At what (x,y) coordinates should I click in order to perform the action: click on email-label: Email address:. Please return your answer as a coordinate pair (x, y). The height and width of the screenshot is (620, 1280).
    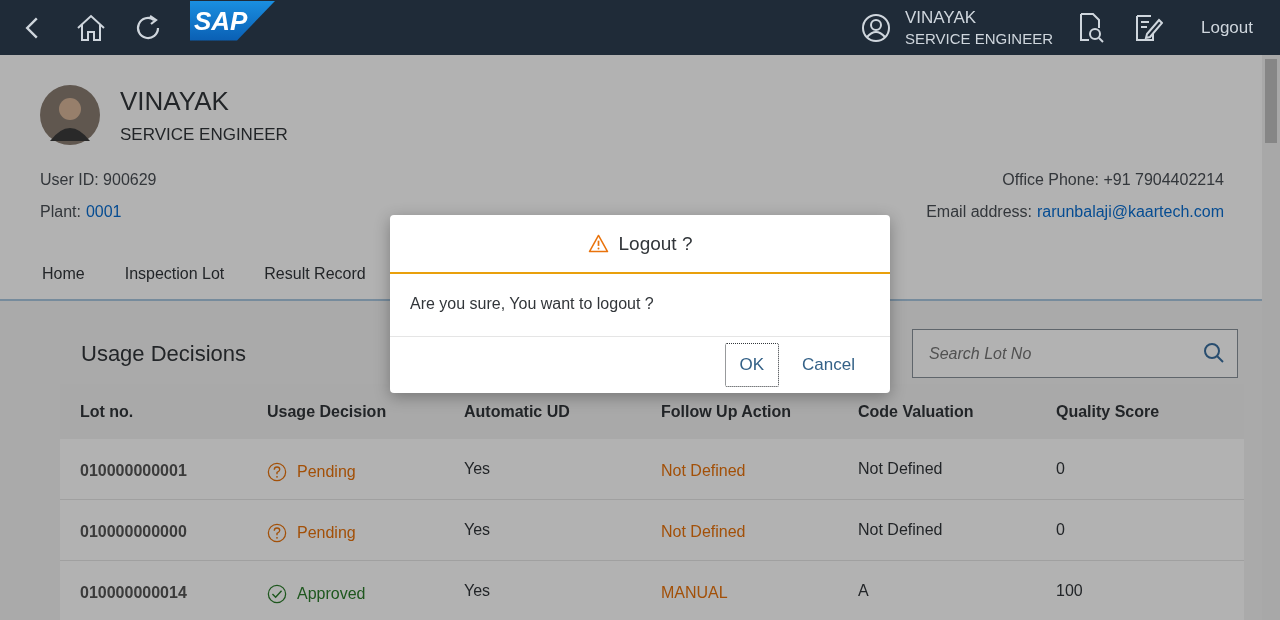
    Looking at the image, I should click on (979, 212).